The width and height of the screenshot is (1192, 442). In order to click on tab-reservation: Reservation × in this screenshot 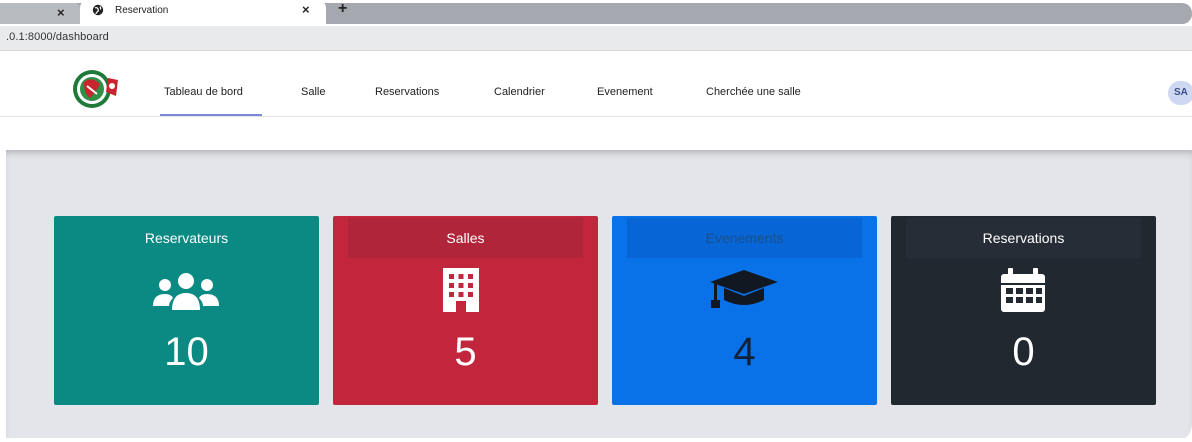, I will do `click(203, 12)`.